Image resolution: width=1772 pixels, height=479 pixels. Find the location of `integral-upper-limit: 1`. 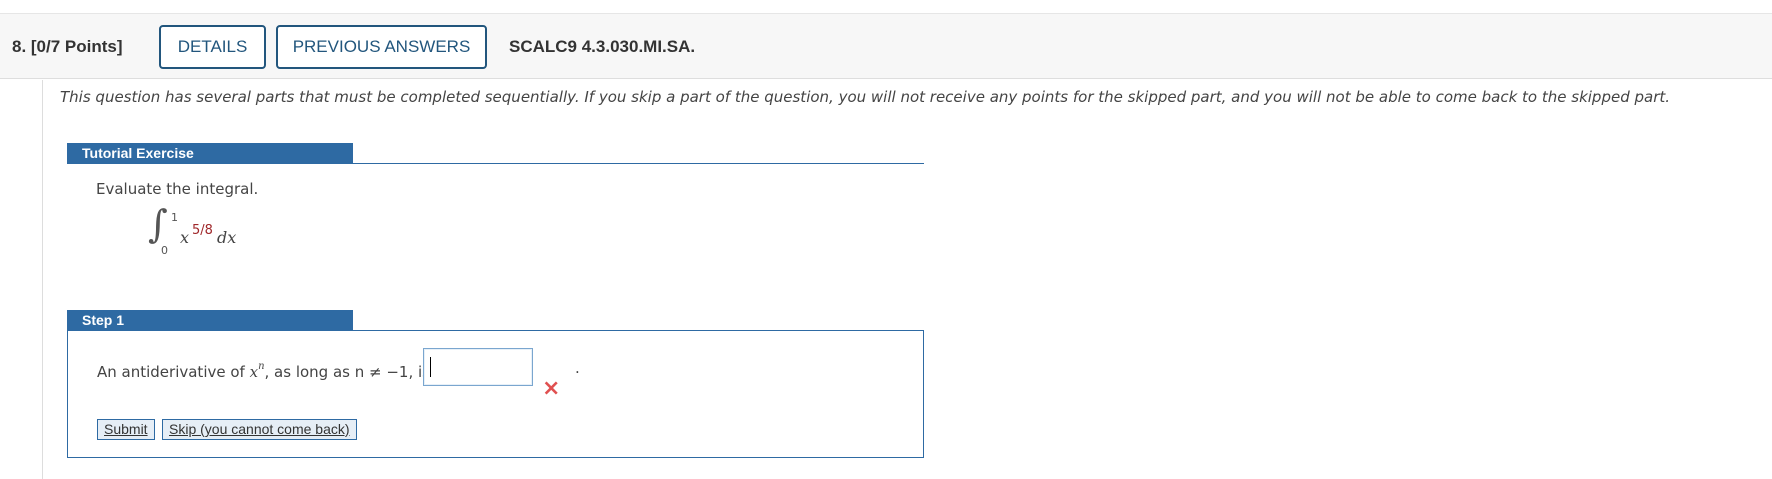

integral-upper-limit: 1 is located at coordinates (174, 217).